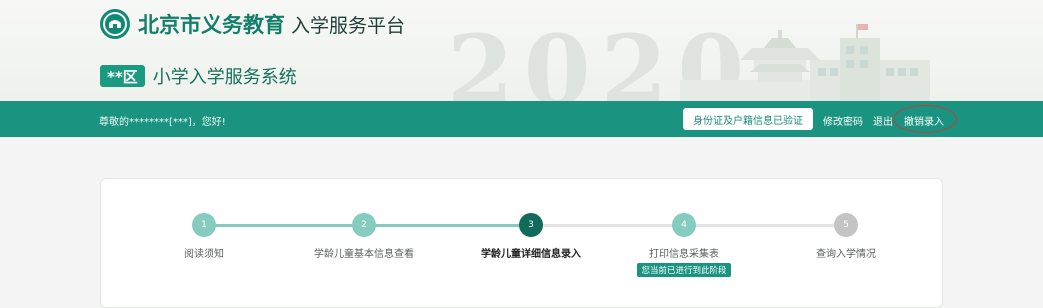 The height and width of the screenshot is (308, 1043). I want to click on platform-subtitle: 入学服务平台, so click(348, 25).